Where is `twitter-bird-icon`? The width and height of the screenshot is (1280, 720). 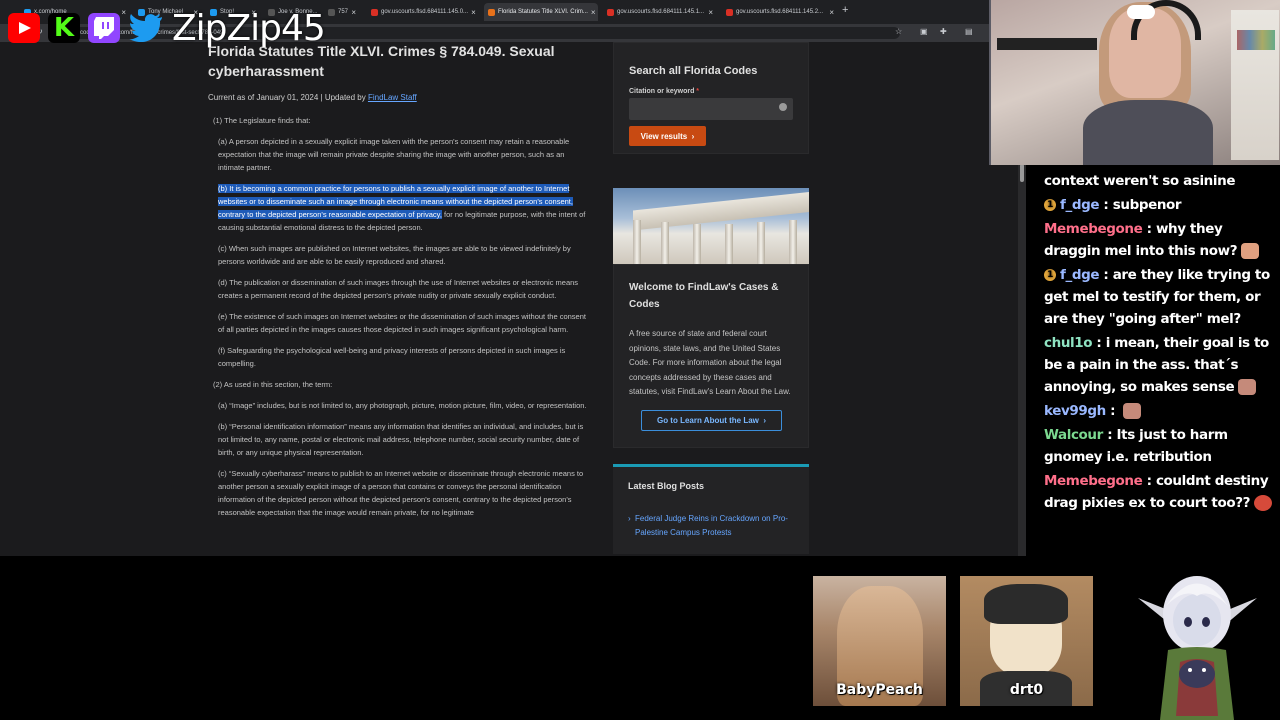 twitter-bird-icon is located at coordinates (146, 28).